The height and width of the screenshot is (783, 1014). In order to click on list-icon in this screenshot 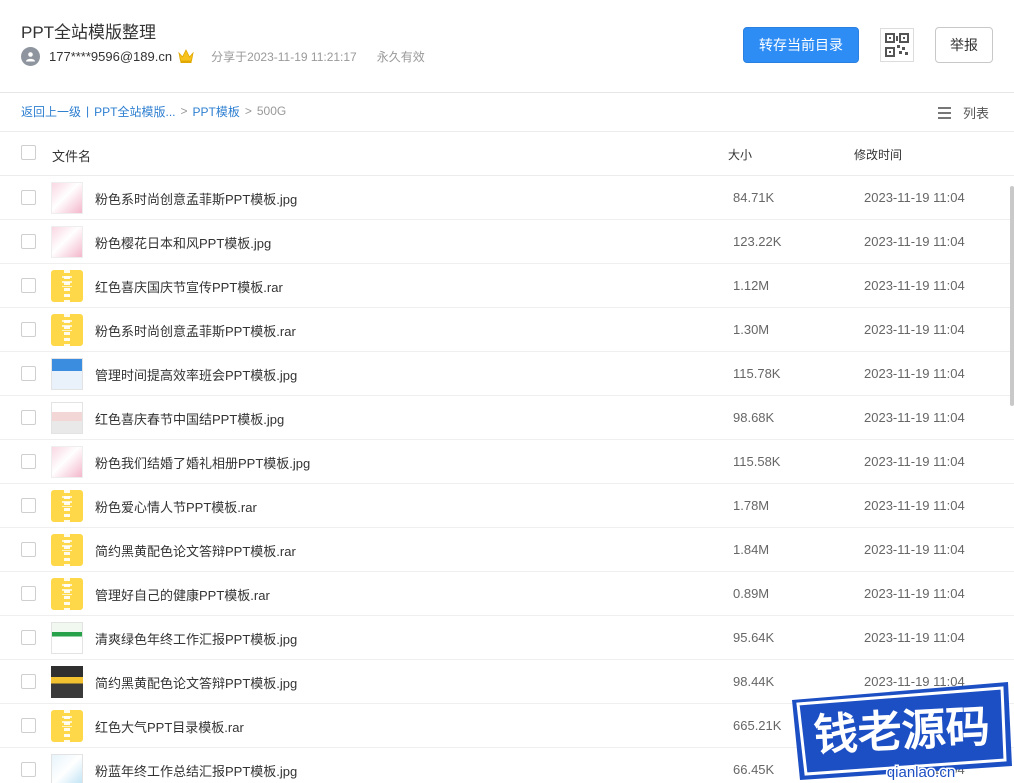, I will do `click(944, 112)`.